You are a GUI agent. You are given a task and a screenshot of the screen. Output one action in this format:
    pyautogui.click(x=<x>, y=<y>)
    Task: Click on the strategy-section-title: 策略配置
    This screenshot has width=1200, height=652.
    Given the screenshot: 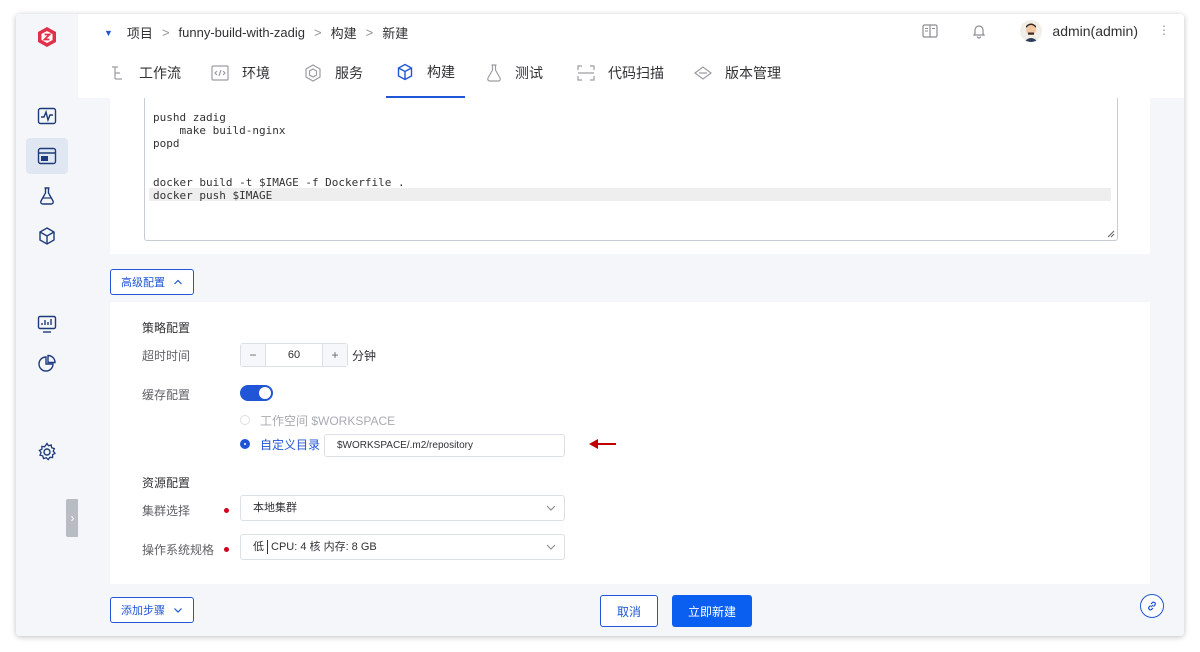 What is the action you would take?
    pyautogui.click(x=166, y=328)
    